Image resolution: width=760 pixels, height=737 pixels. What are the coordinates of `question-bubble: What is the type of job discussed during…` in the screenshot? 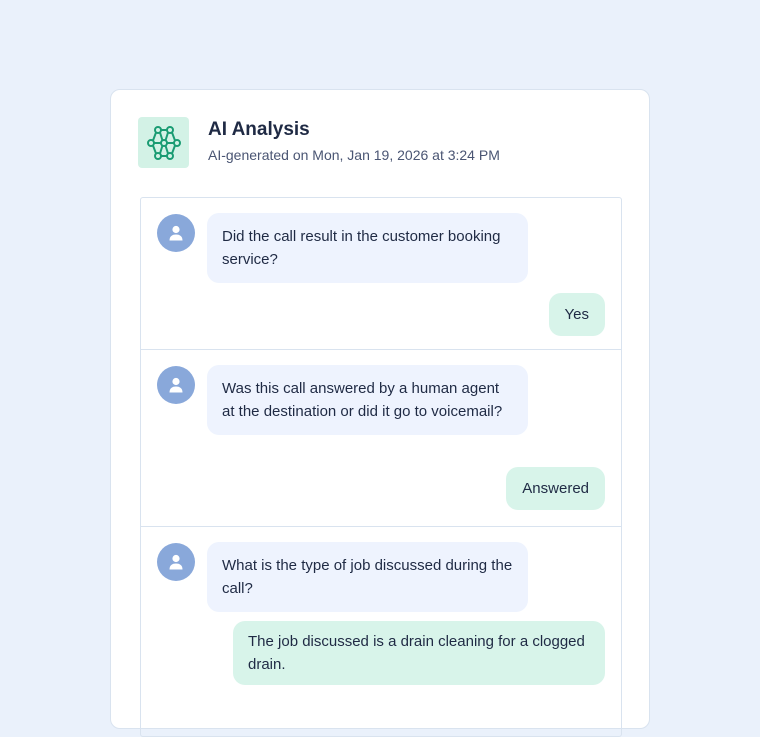 It's located at (367, 577).